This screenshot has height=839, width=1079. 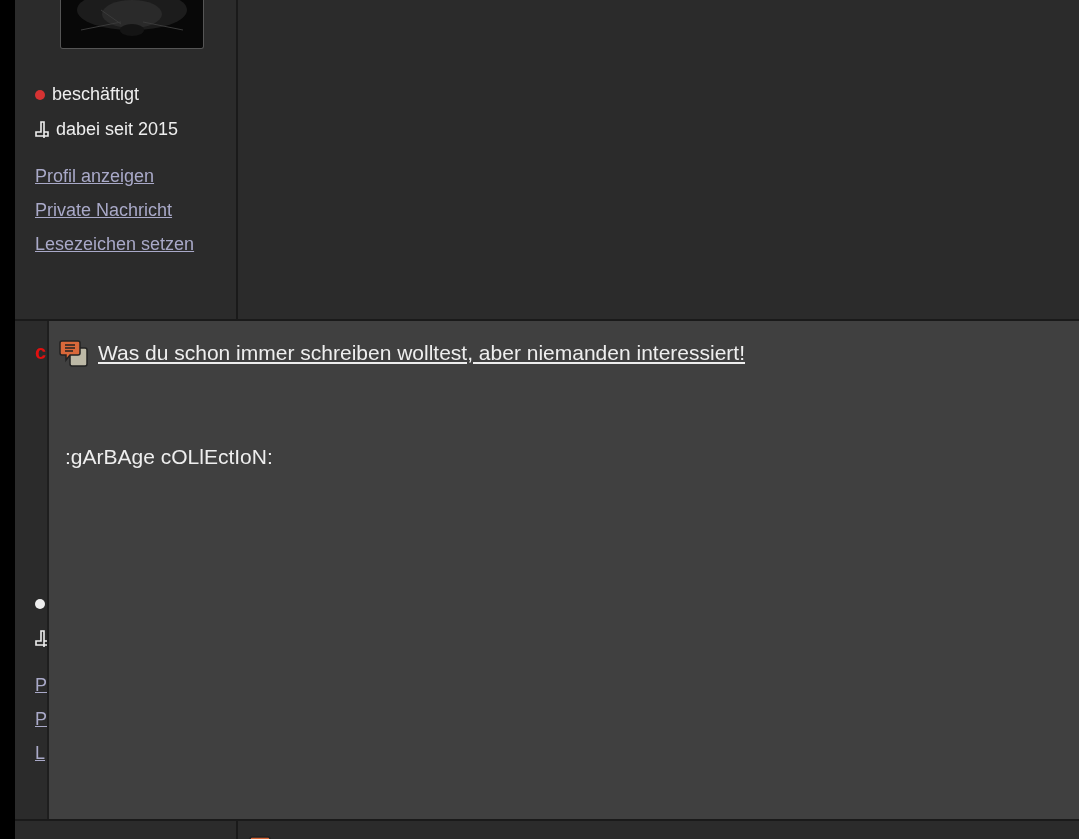 What do you see at coordinates (41, 753) in the screenshot?
I see `profile-link: L` at bounding box center [41, 753].